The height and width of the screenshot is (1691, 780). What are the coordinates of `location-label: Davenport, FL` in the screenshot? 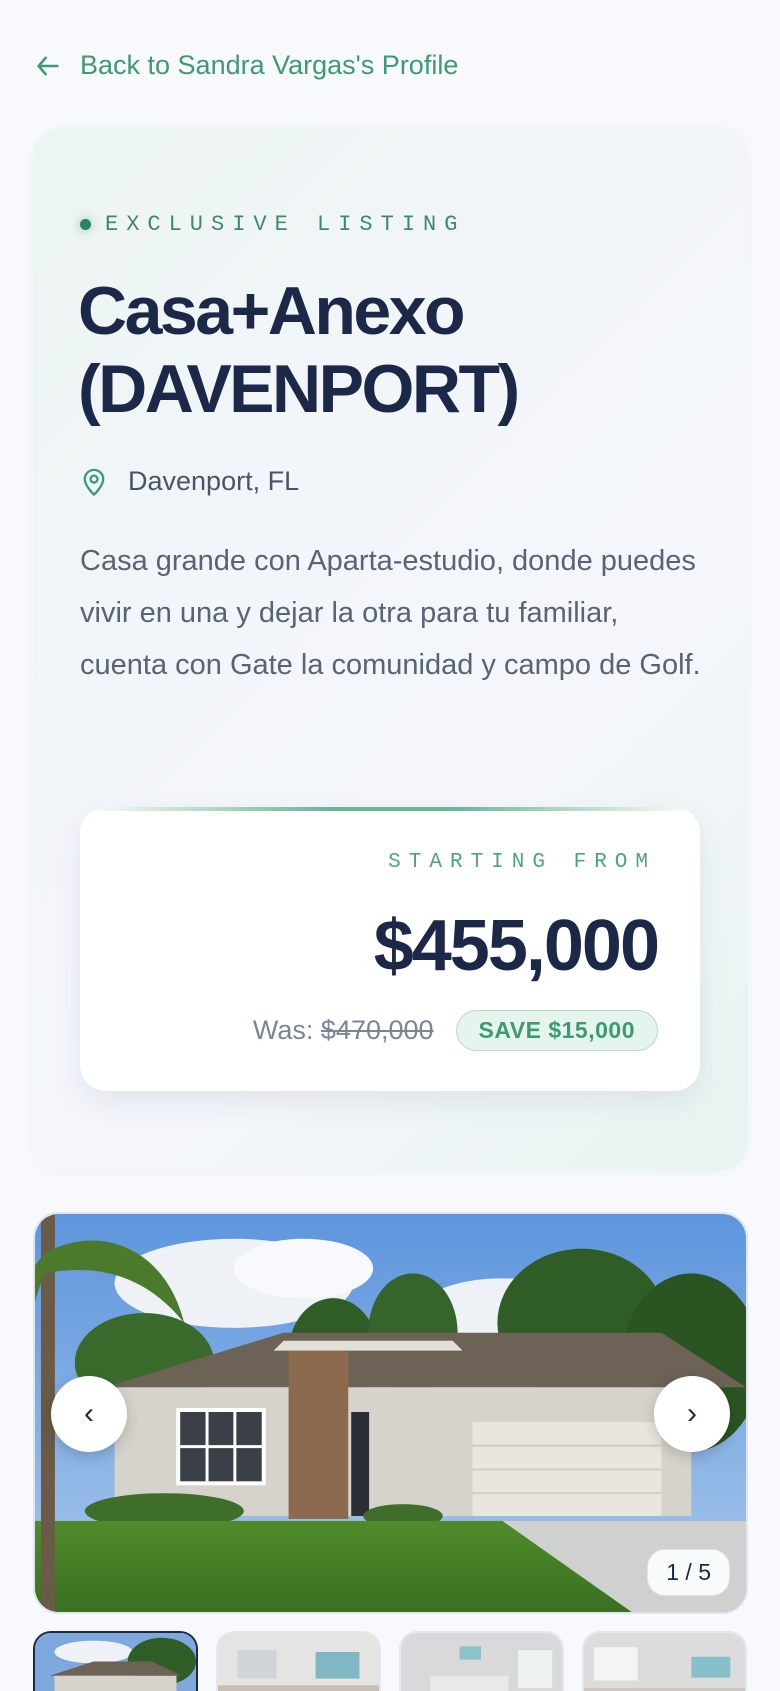 It's located at (214, 481).